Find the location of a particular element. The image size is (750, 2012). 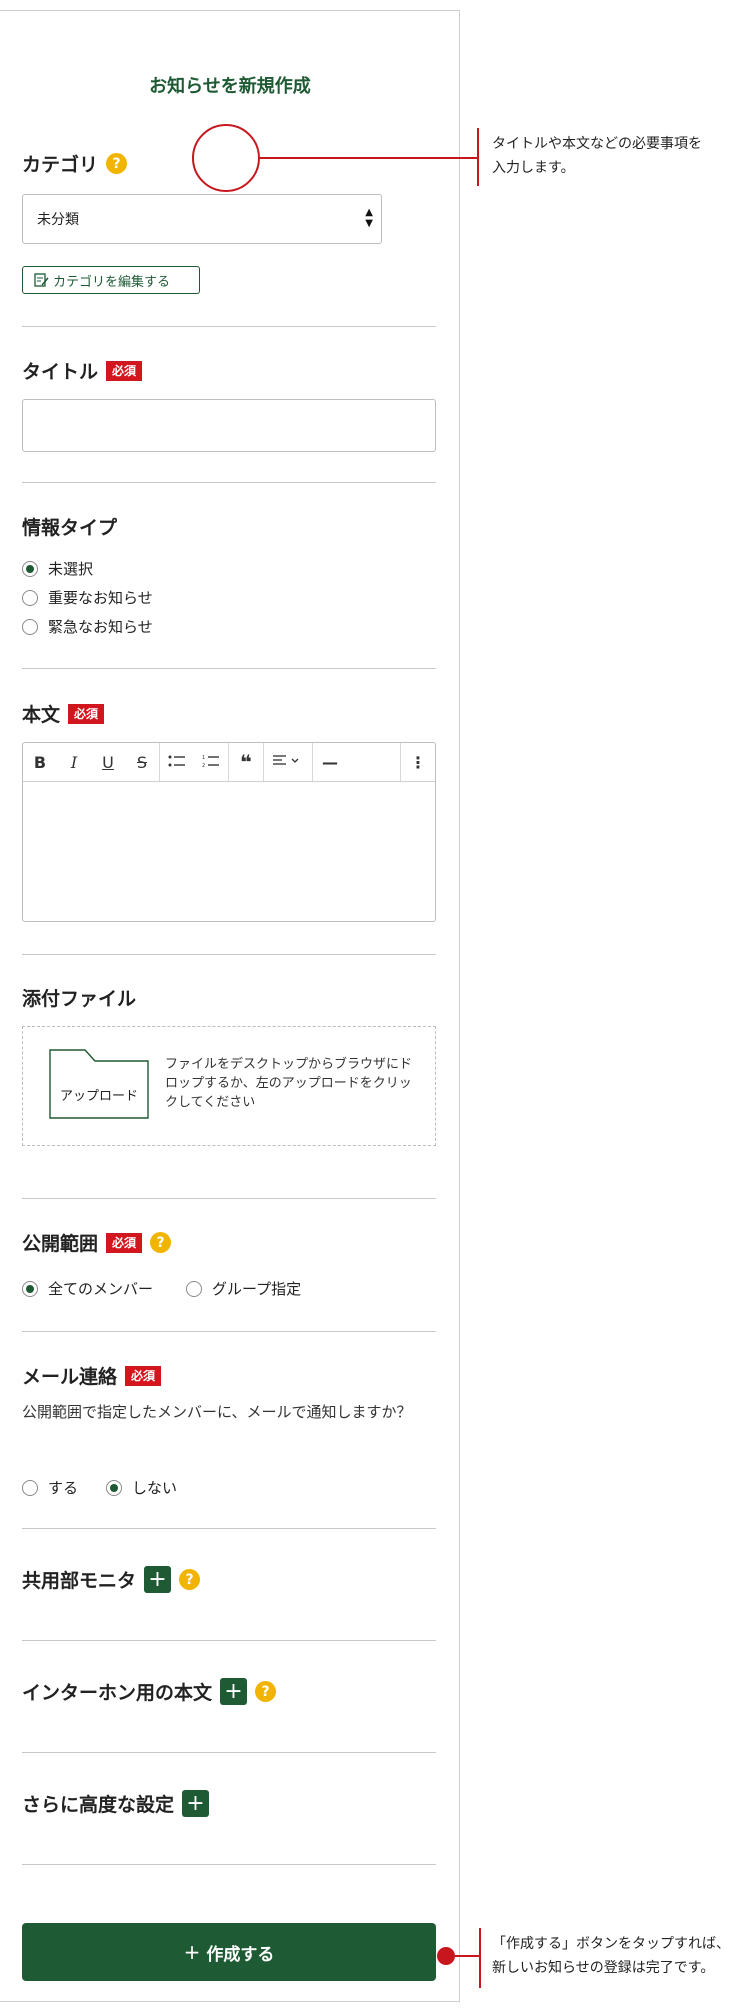

info-type-option-label: 未選択 is located at coordinates (71, 569).